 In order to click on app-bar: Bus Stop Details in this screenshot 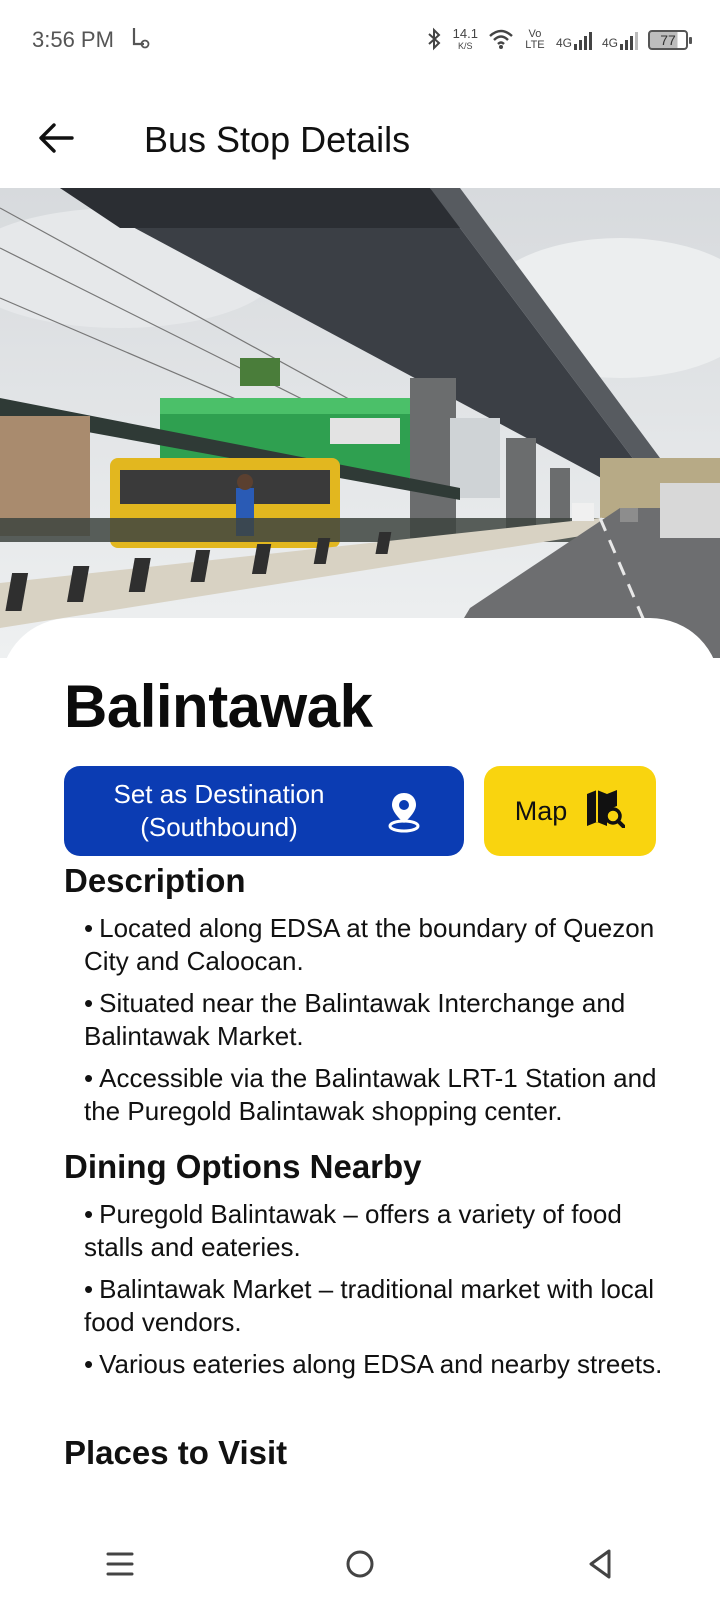, I will do `click(360, 140)`.